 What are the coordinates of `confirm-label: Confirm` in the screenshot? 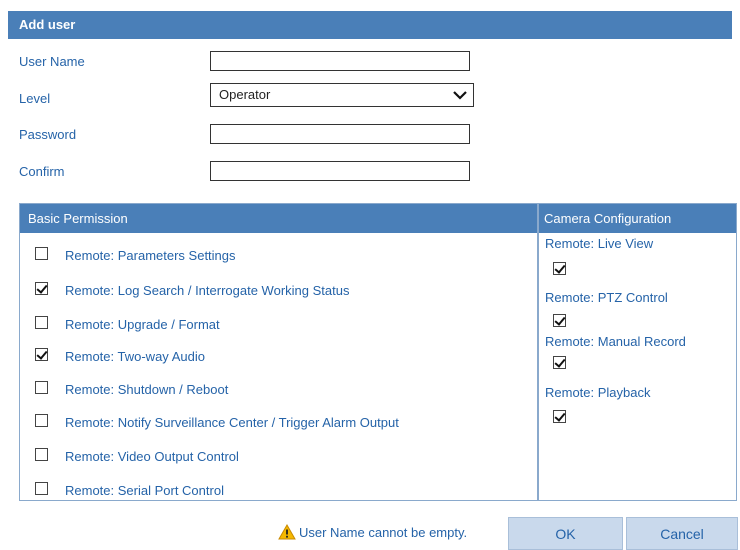 It's located at (42, 171).